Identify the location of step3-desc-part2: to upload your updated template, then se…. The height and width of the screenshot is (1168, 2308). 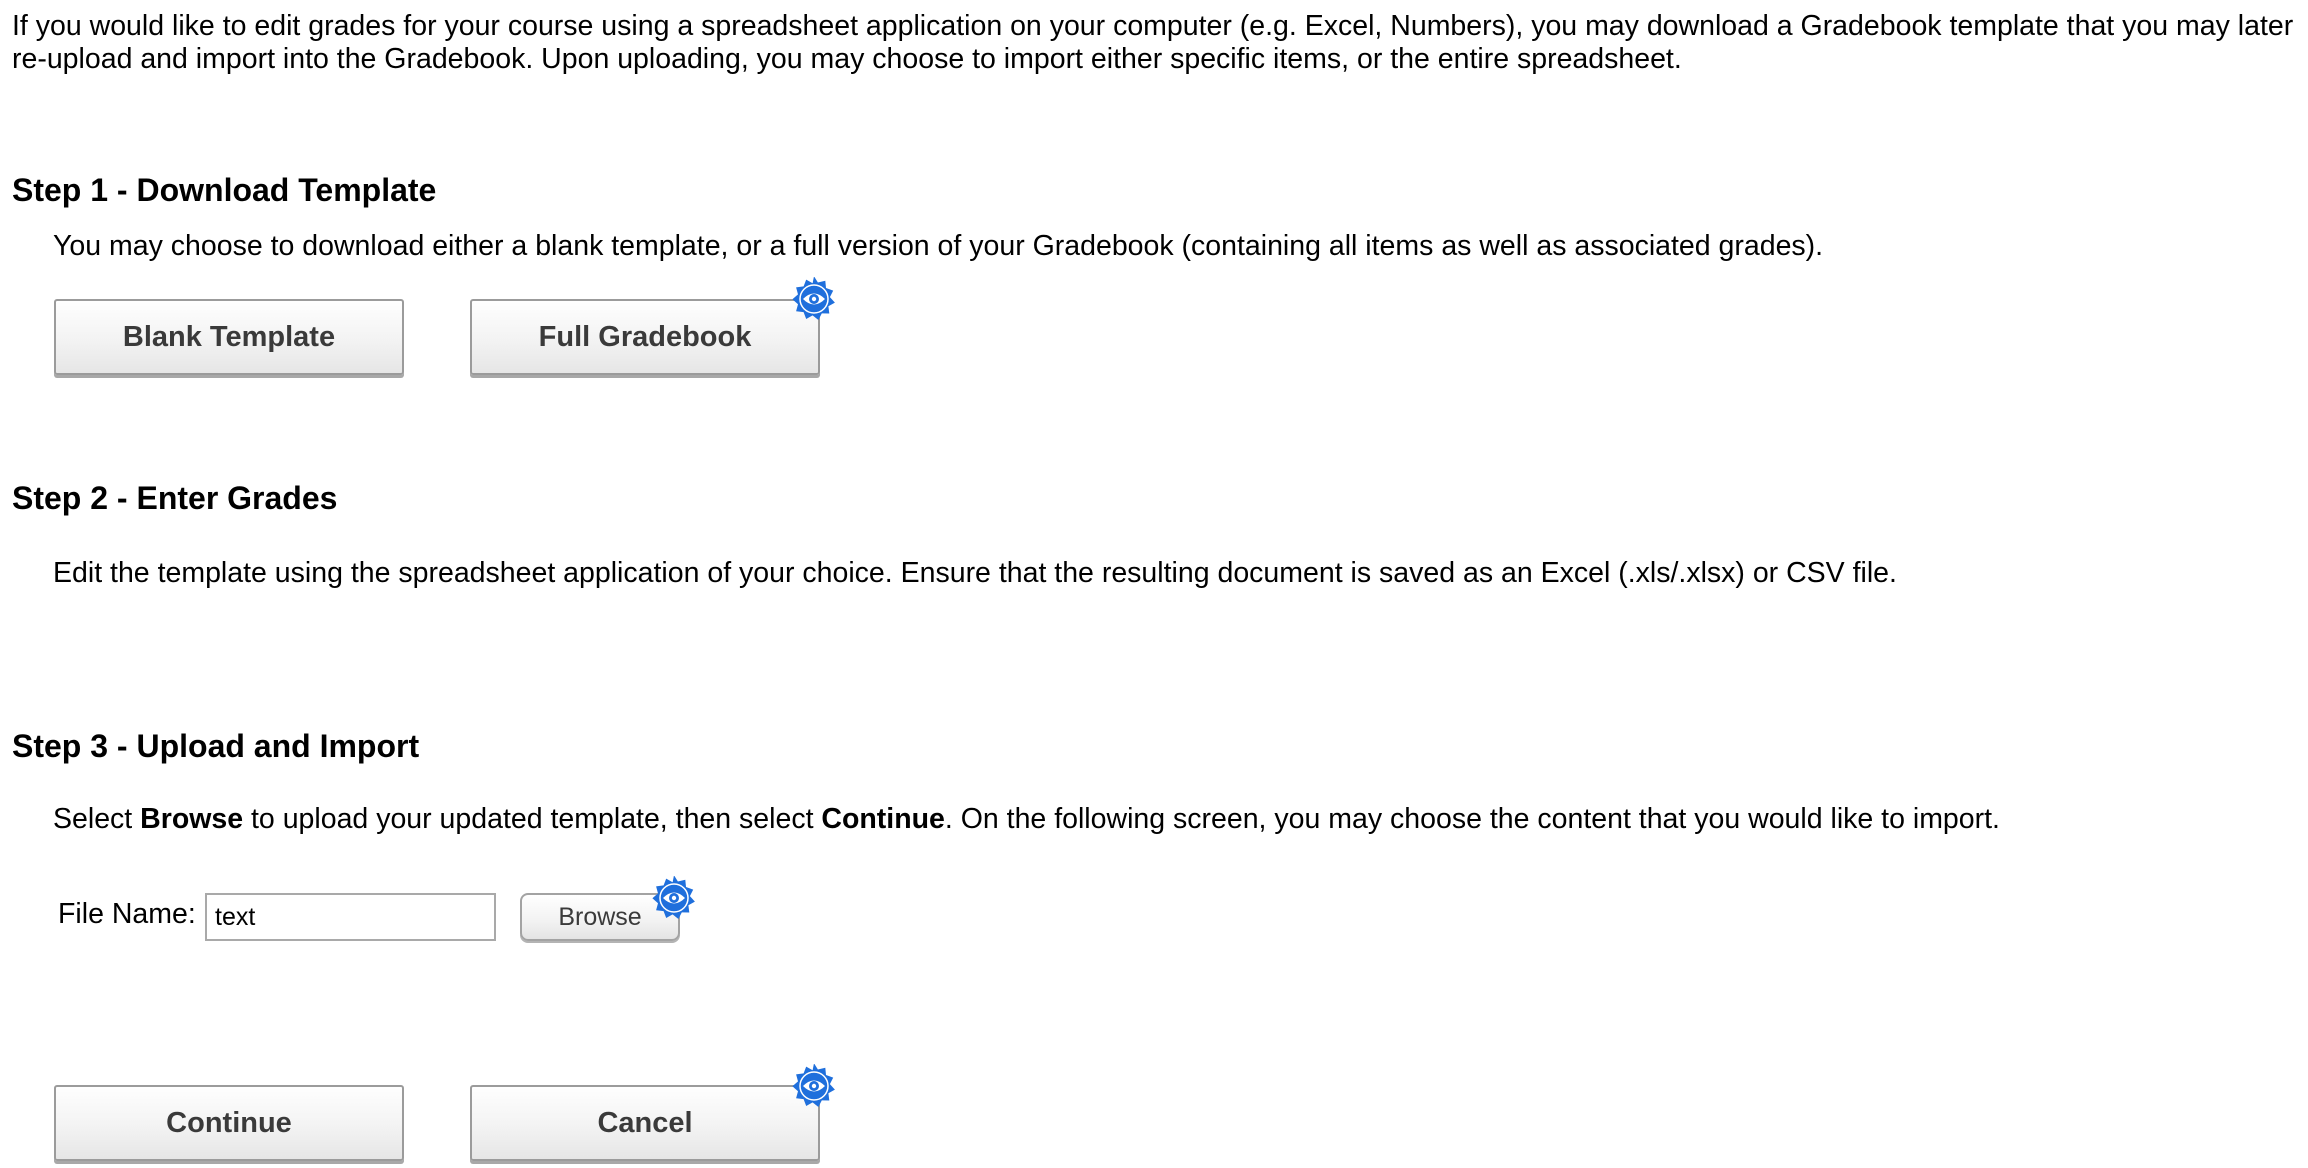
(532, 819).